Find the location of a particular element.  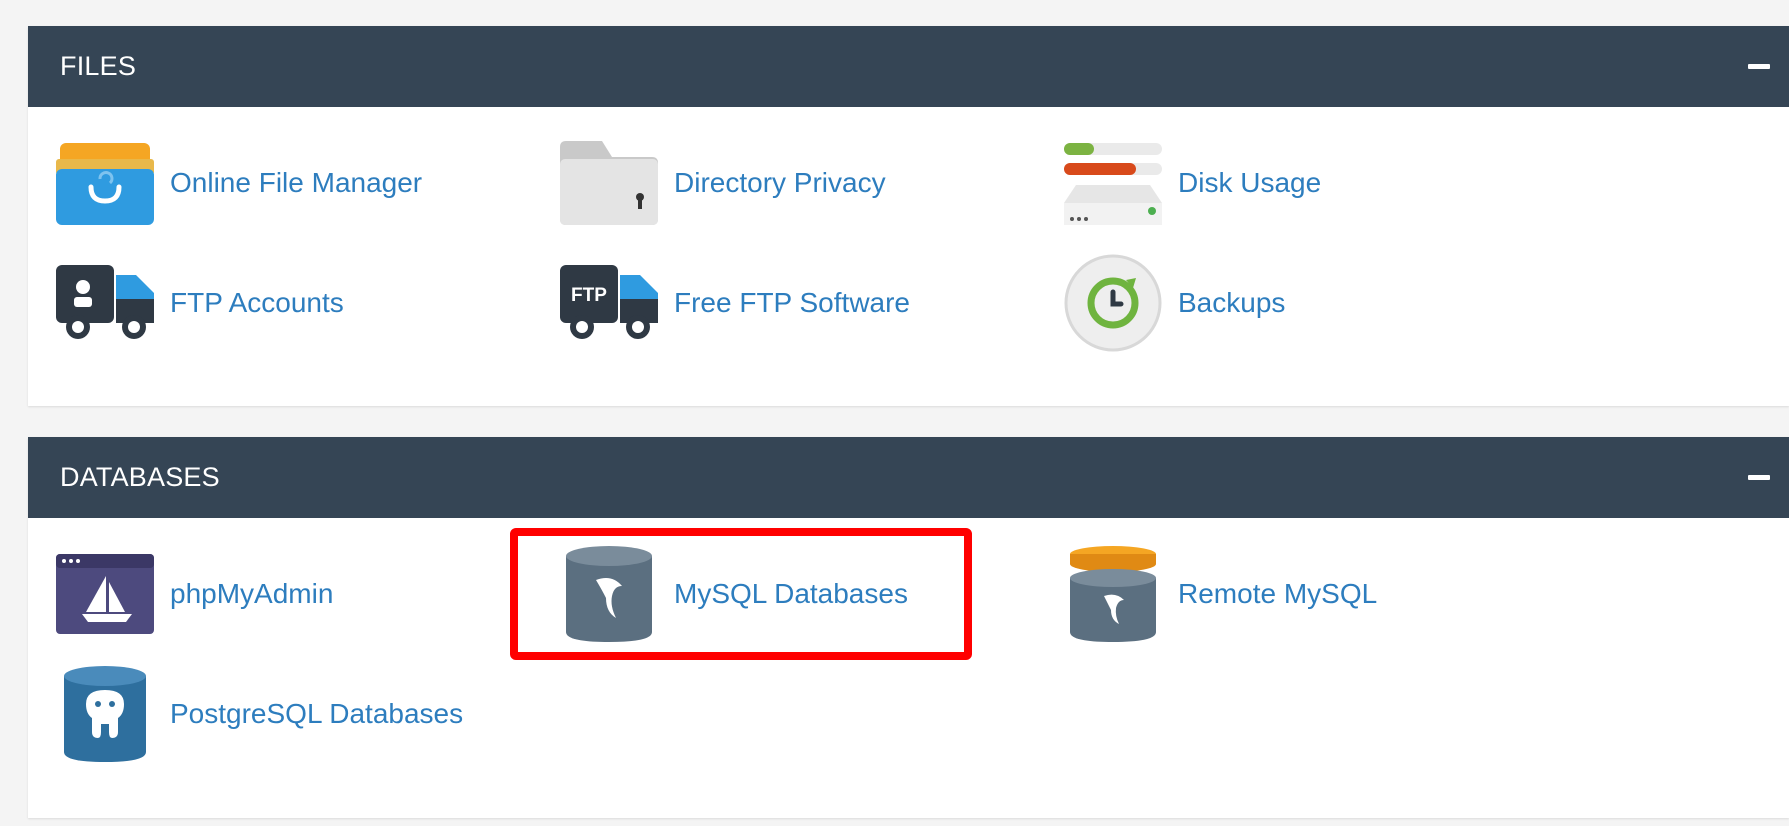

postgresql-databases-link: PostgreSQL Databases is located at coordinates (259, 714).